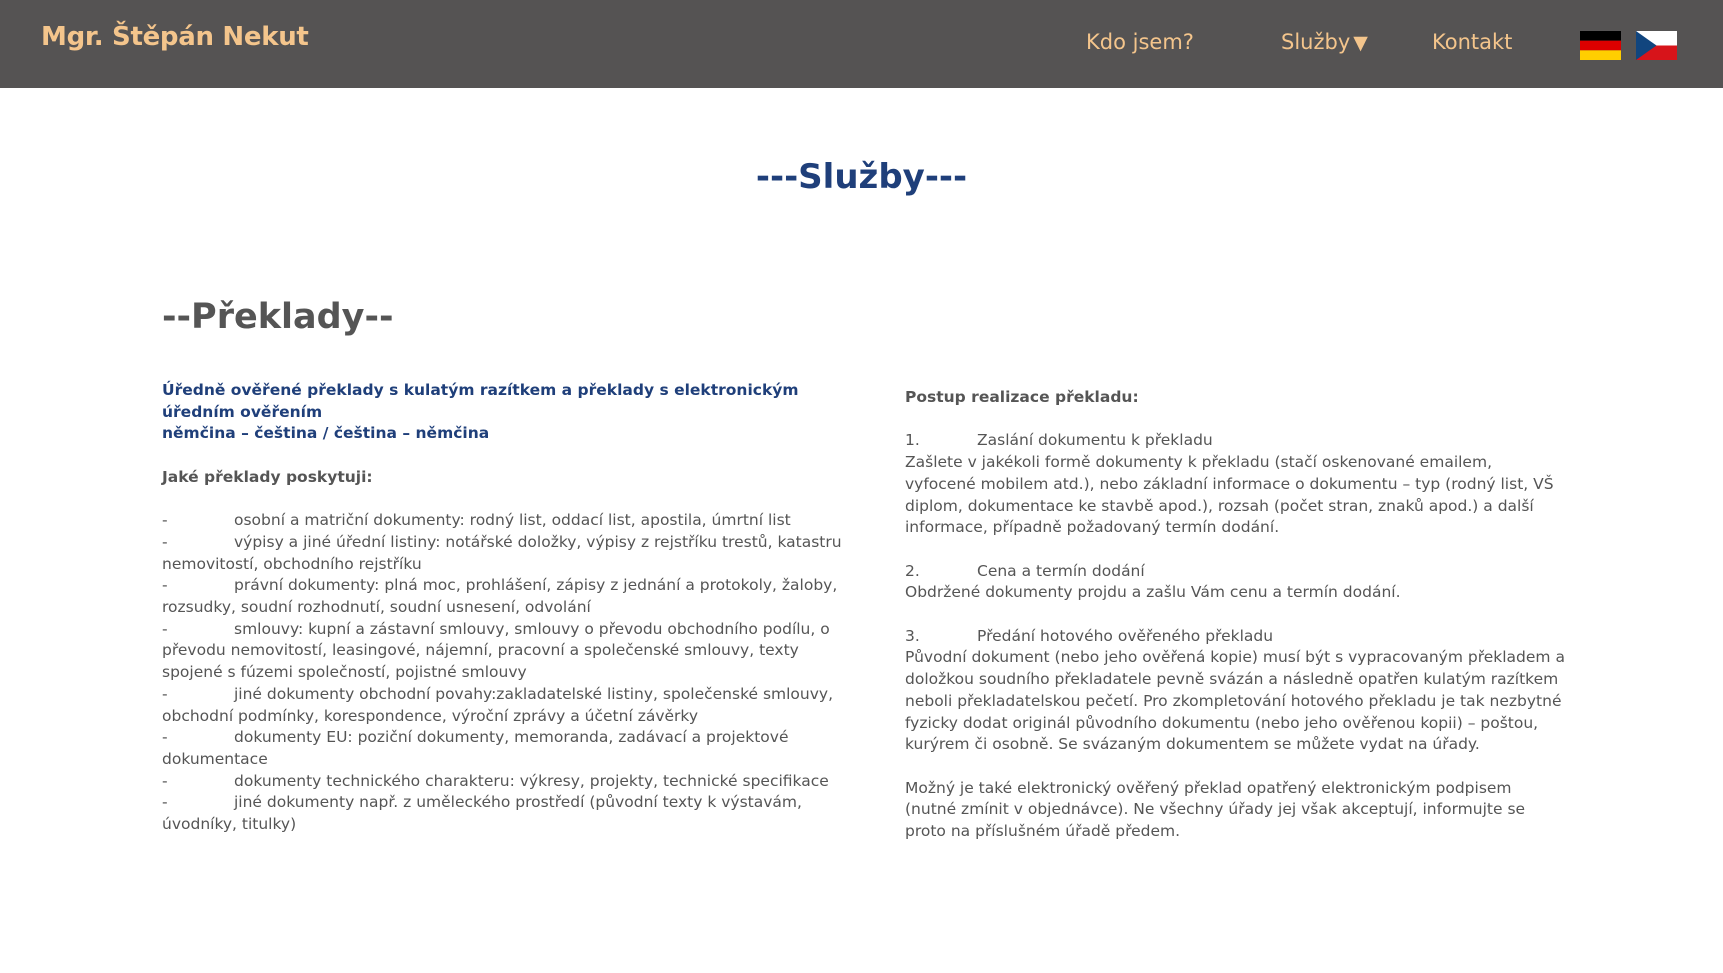 The width and height of the screenshot is (1723, 973). I want to click on process-heading: Postup realizace překladu:, so click(1022, 397).